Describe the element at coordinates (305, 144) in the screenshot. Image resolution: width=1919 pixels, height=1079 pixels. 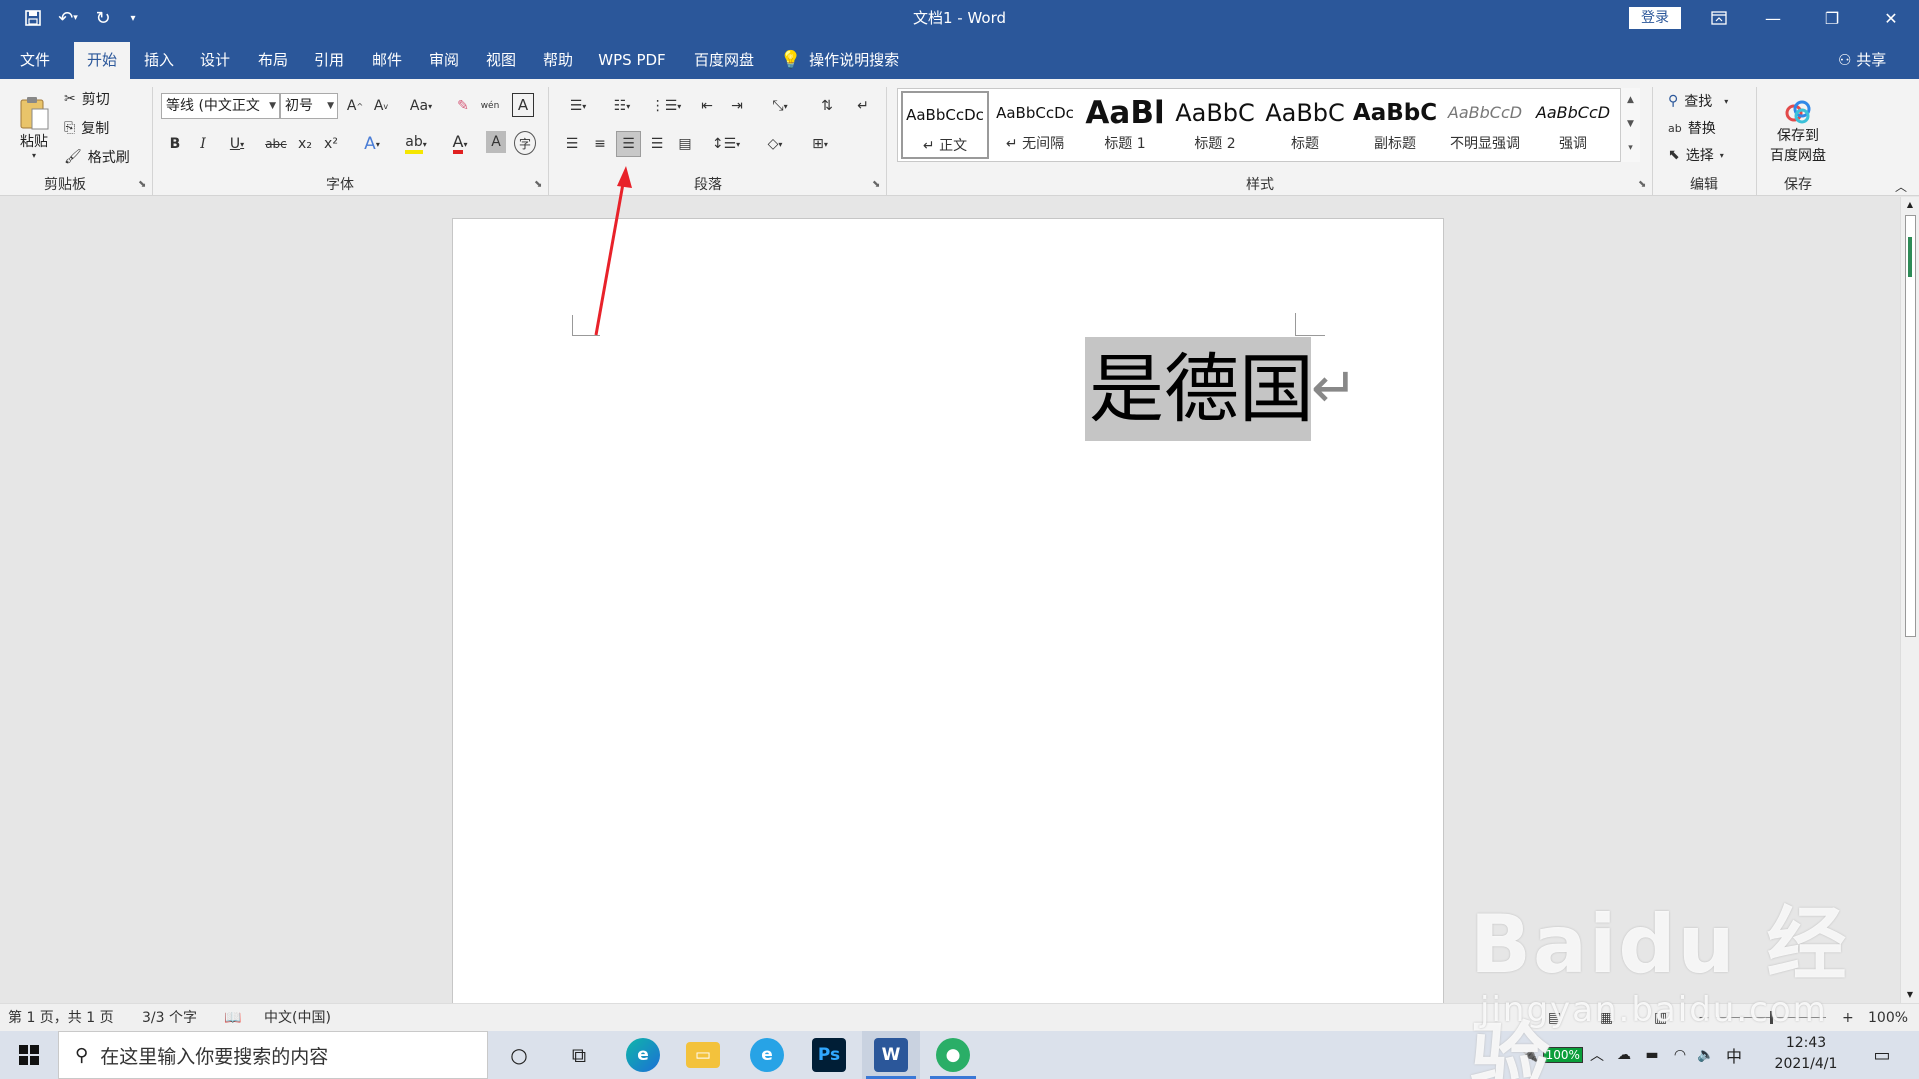
I see `subscript-button: x₂` at that location.